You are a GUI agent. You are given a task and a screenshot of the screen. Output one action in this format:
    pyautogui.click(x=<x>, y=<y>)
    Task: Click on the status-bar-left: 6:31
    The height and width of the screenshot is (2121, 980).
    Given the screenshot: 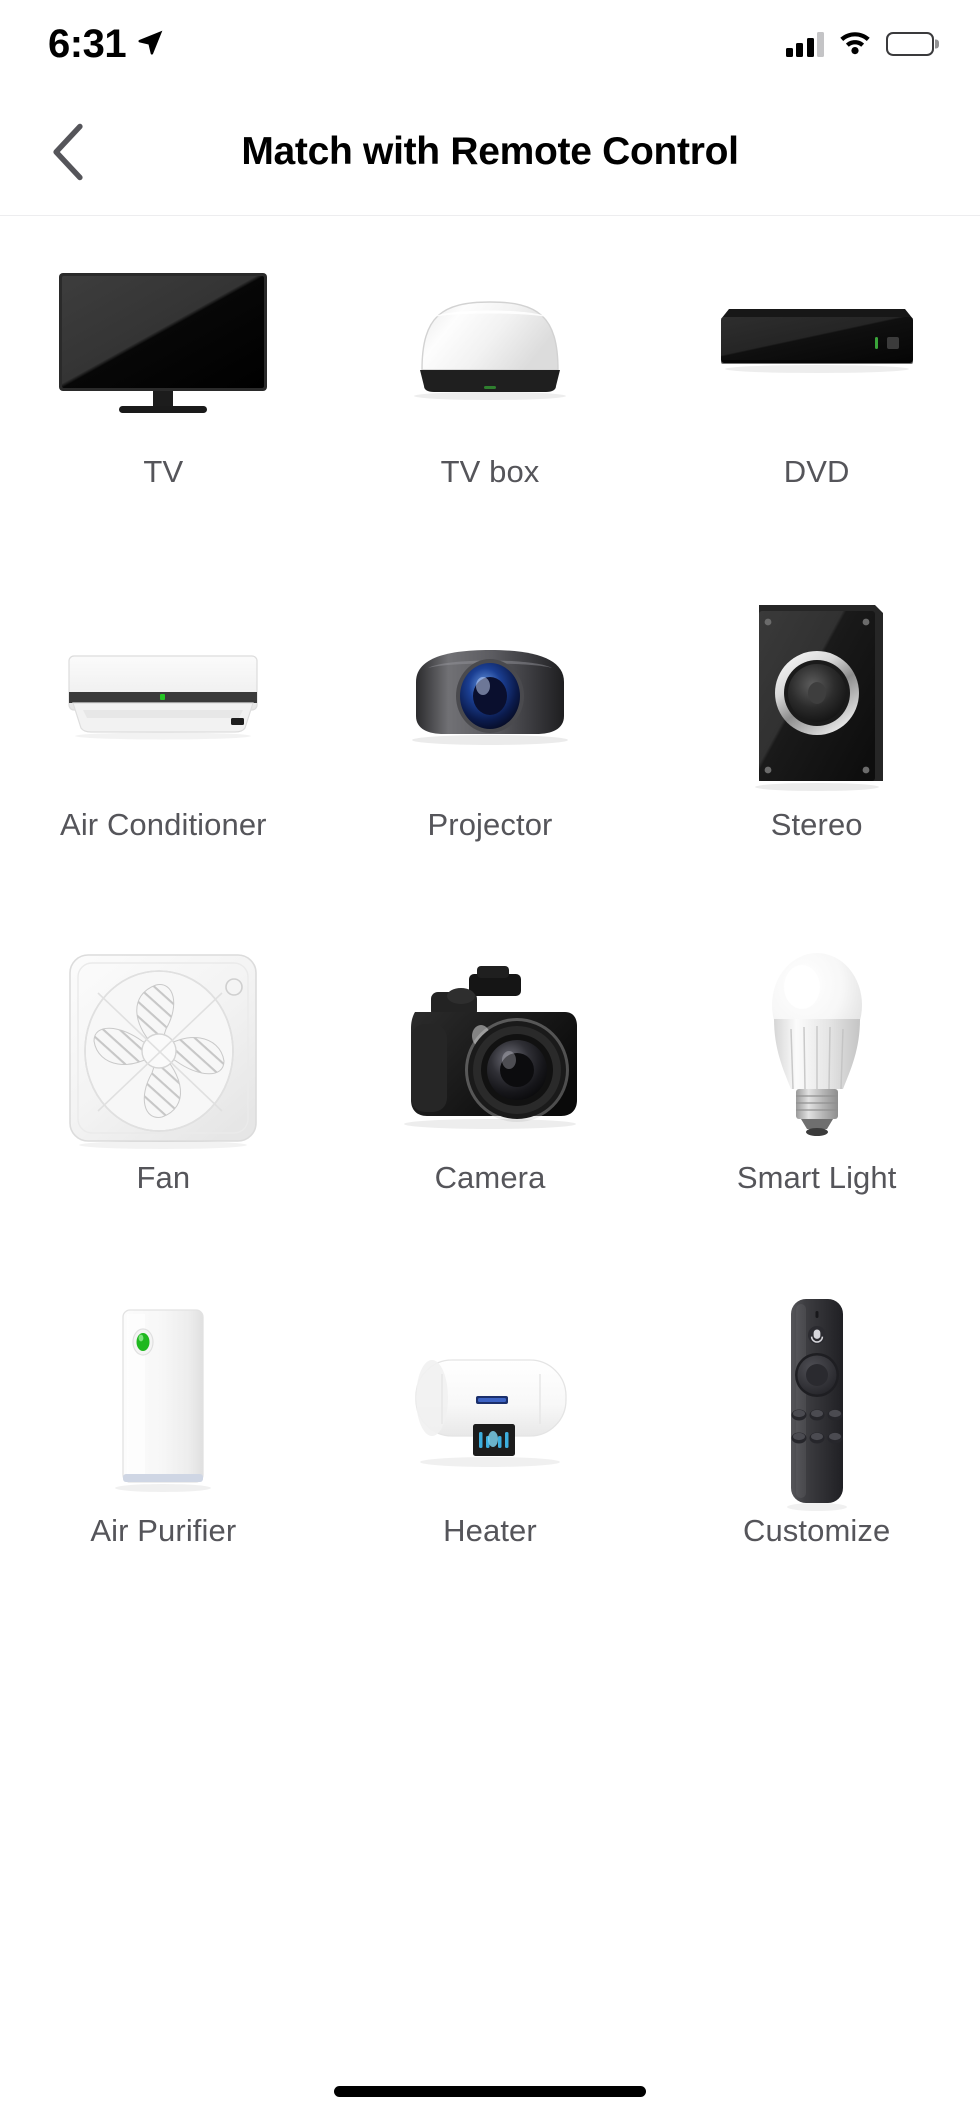 What is the action you would take?
    pyautogui.click(x=107, y=44)
    